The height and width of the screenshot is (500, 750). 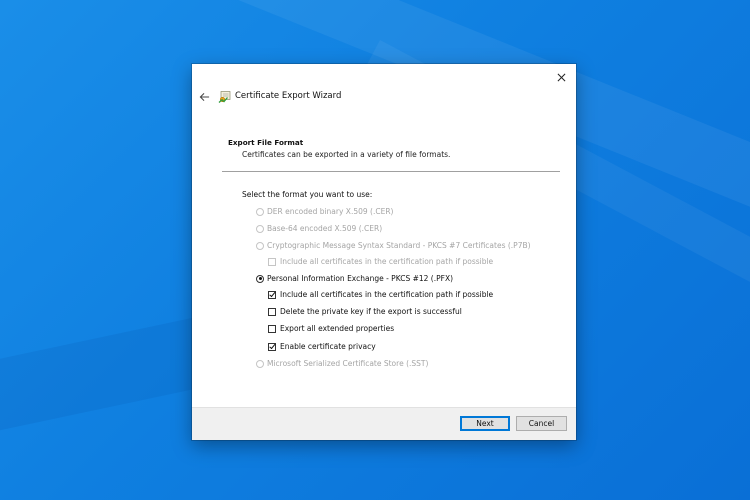 I want to click on back-arrow-icon, so click(x=204, y=97).